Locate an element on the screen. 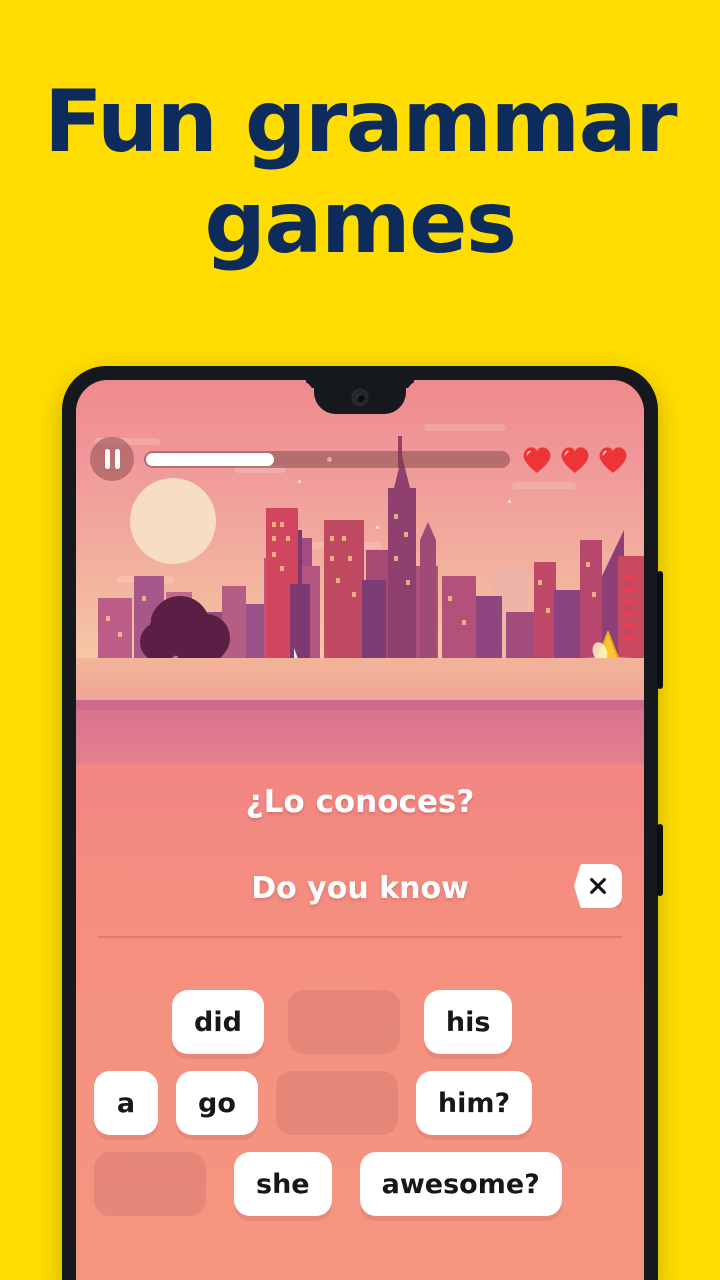  front-camera-icon is located at coordinates (360, 397).